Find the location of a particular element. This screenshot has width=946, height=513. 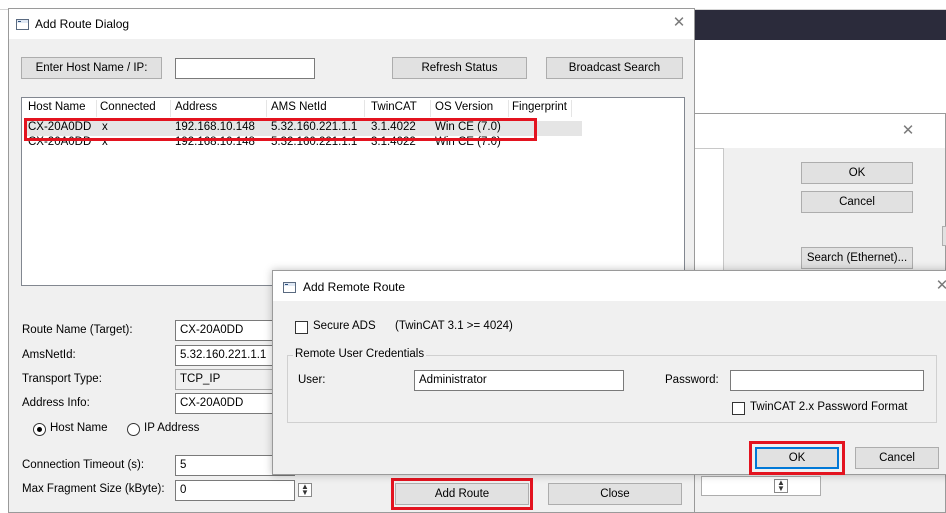

background-window-titlebar is located at coordinates (818, 25).